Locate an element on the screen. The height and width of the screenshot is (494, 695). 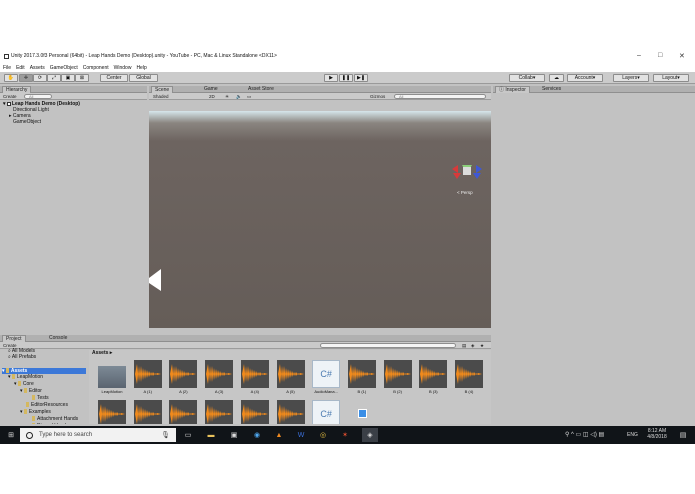
asset-tile: B (1) is located at coordinates (362, 379).